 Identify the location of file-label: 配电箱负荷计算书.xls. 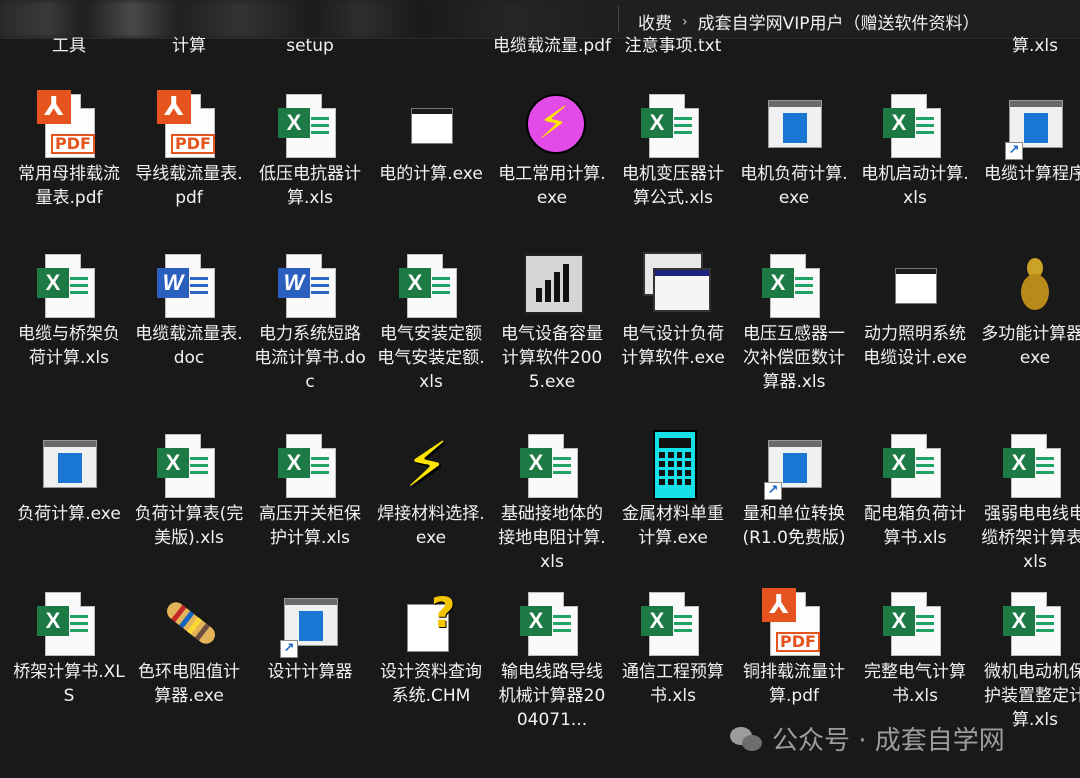
(915, 526).